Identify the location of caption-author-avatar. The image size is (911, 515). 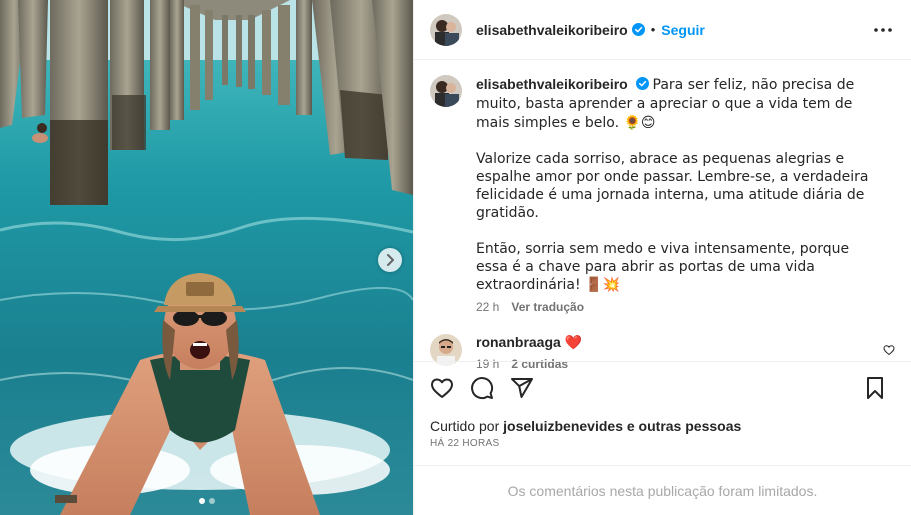
(446, 91).